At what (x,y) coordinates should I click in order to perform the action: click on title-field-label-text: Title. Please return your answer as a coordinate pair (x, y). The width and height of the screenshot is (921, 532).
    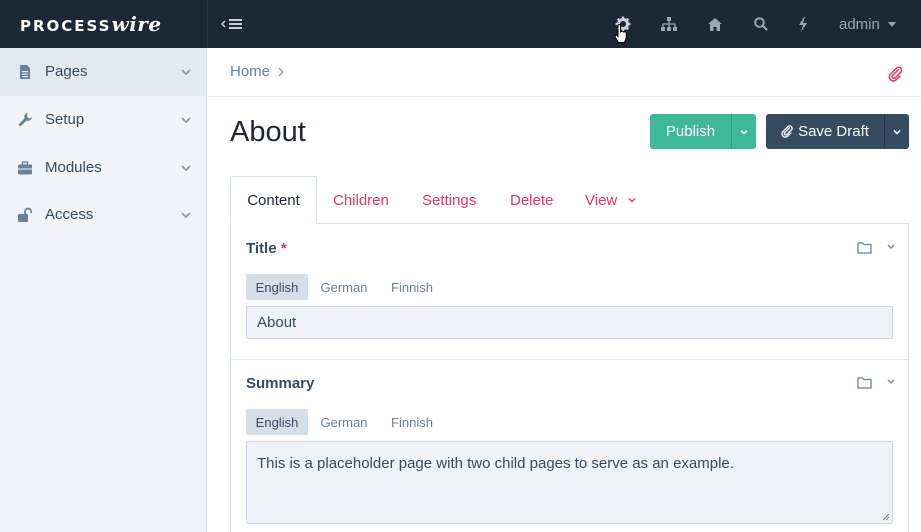
    Looking at the image, I should click on (261, 248).